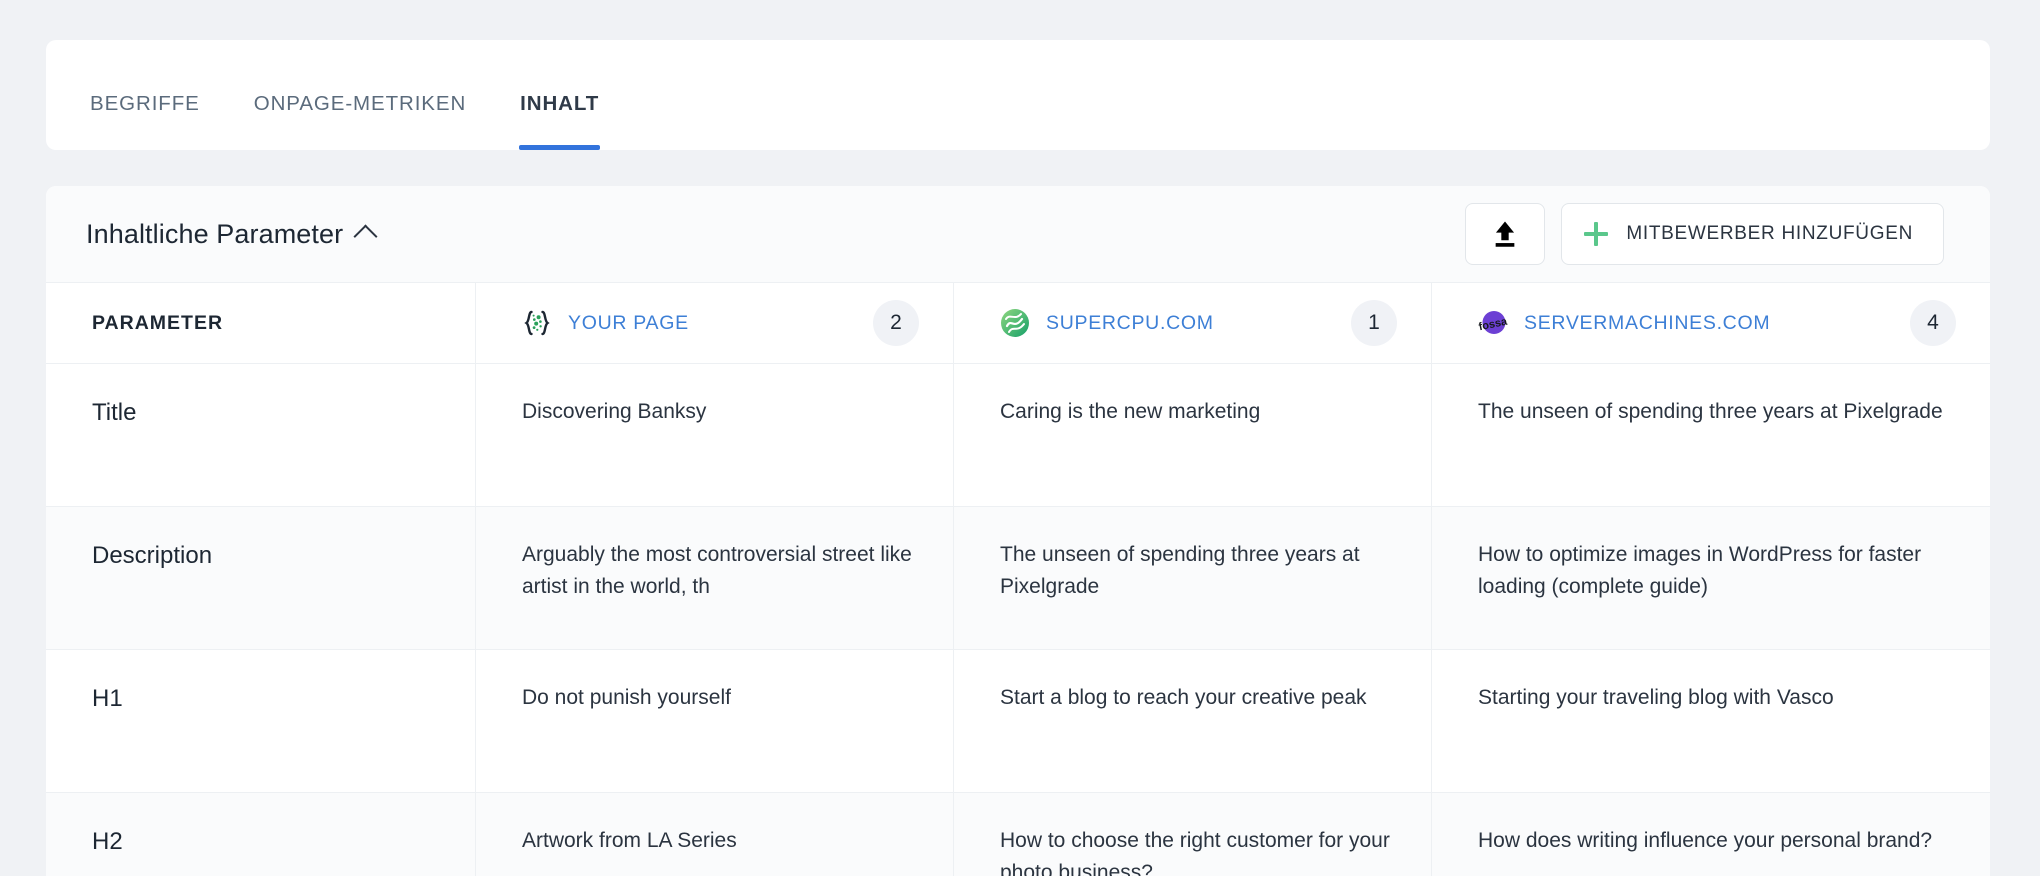 The width and height of the screenshot is (2040, 876). I want to click on your-page-label: YOUR PAGE, so click(628, 322).